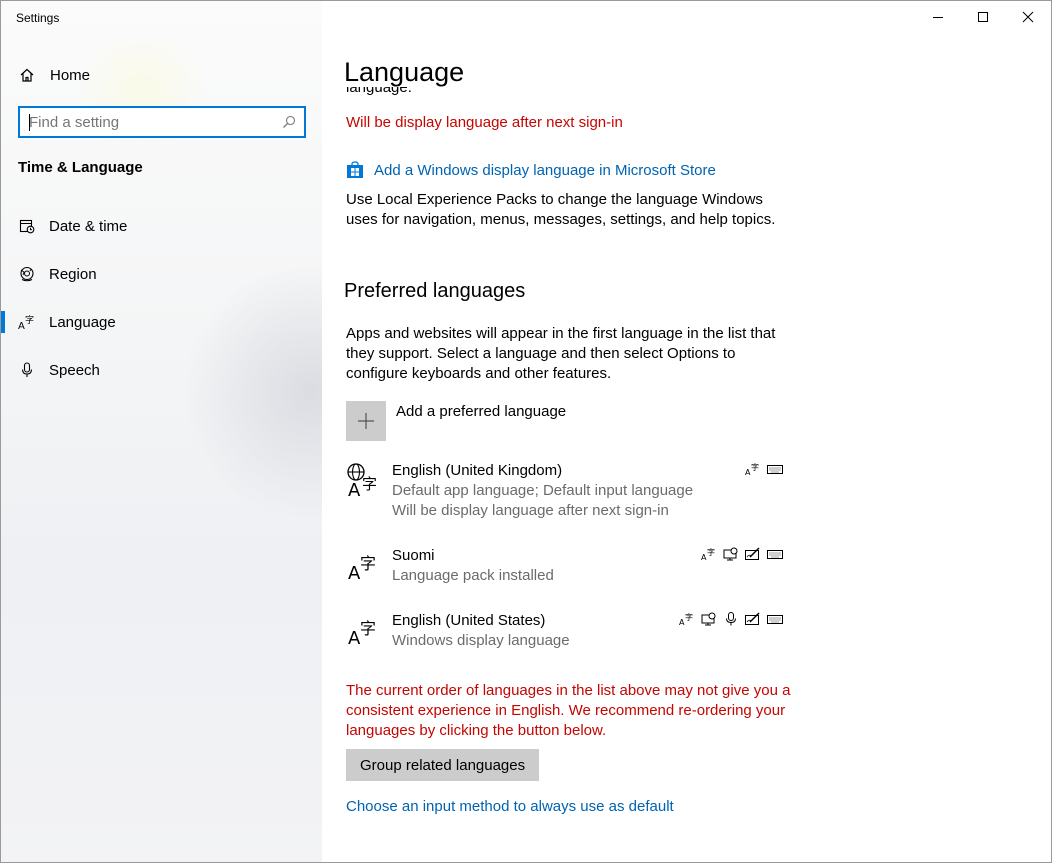 The height and width of the screenshot is (863, 1052). What do you see at coordinates (496, 95) in the screenshot?
I see `clipped-text-container: language.` at bounding box center [496, 95].